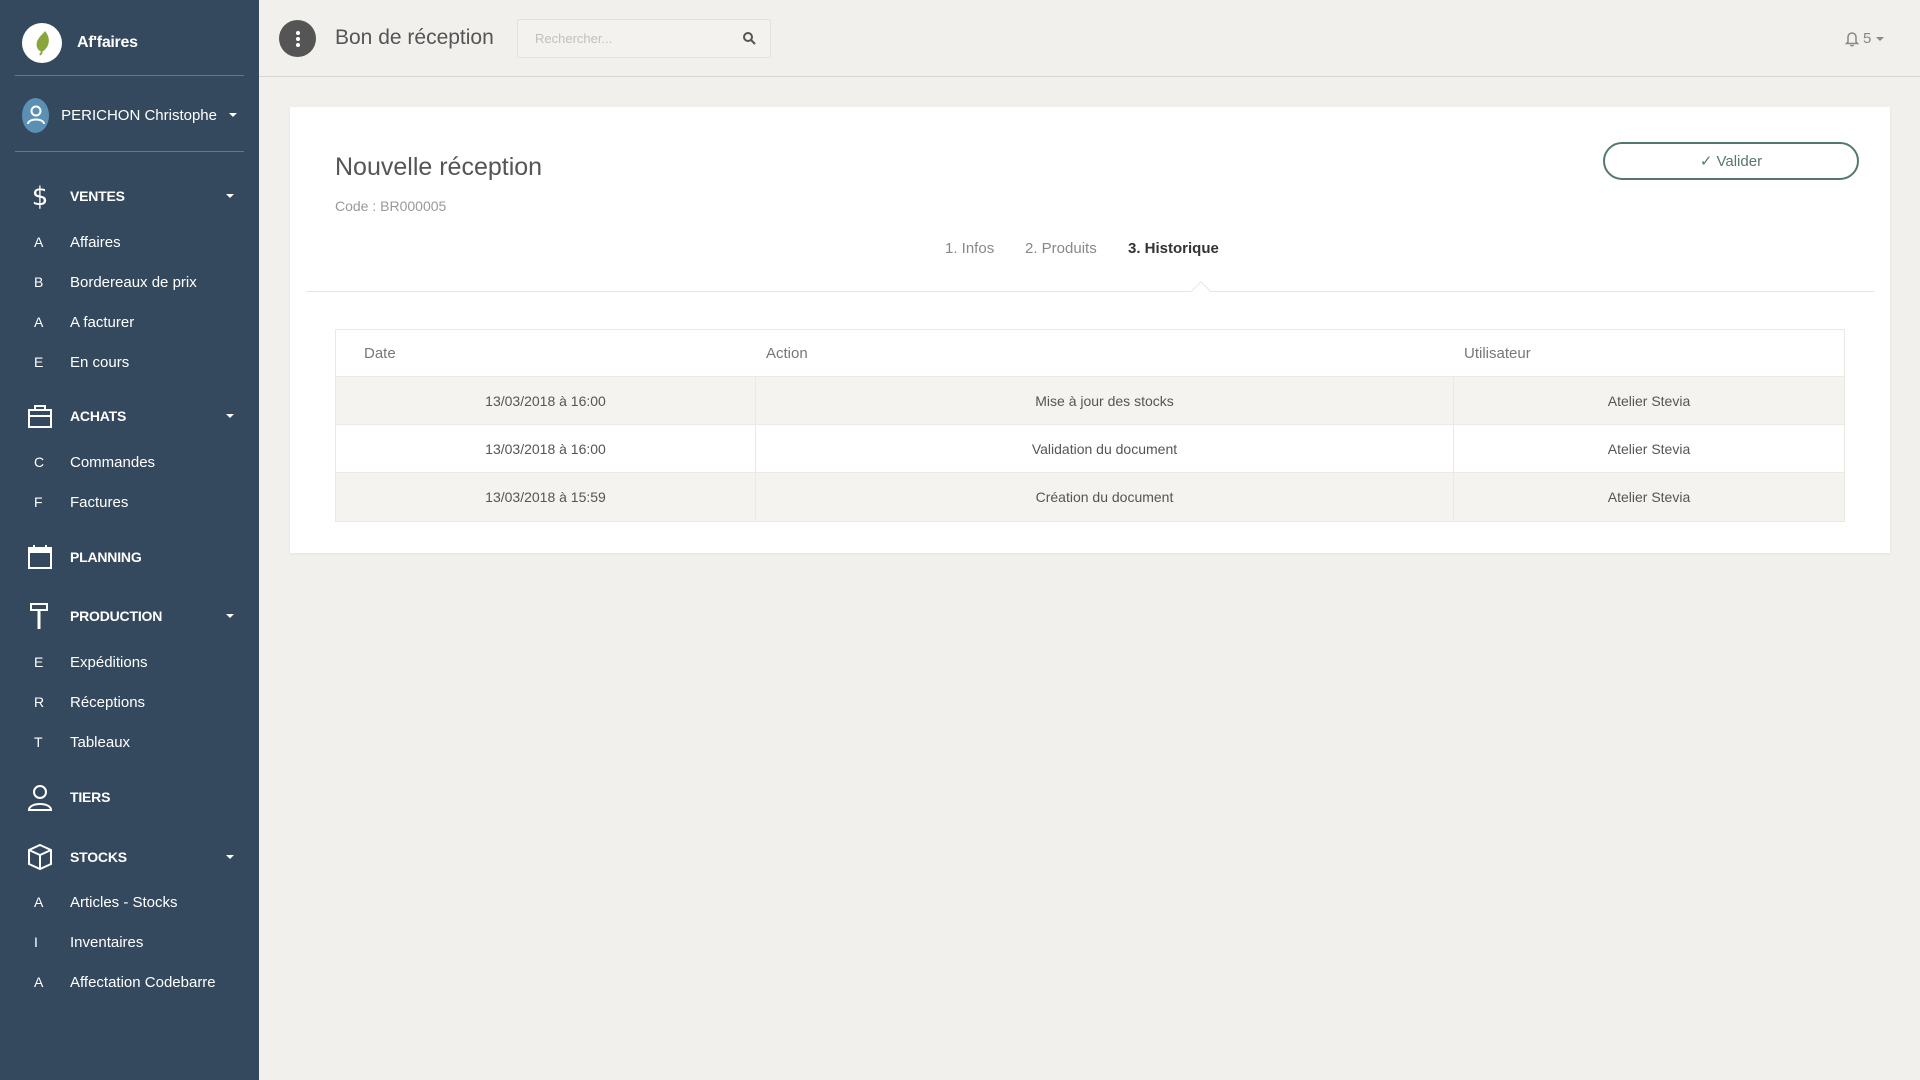  I want to click on cell-date: 13/03/2018 à 15:59, so click(546, 497).